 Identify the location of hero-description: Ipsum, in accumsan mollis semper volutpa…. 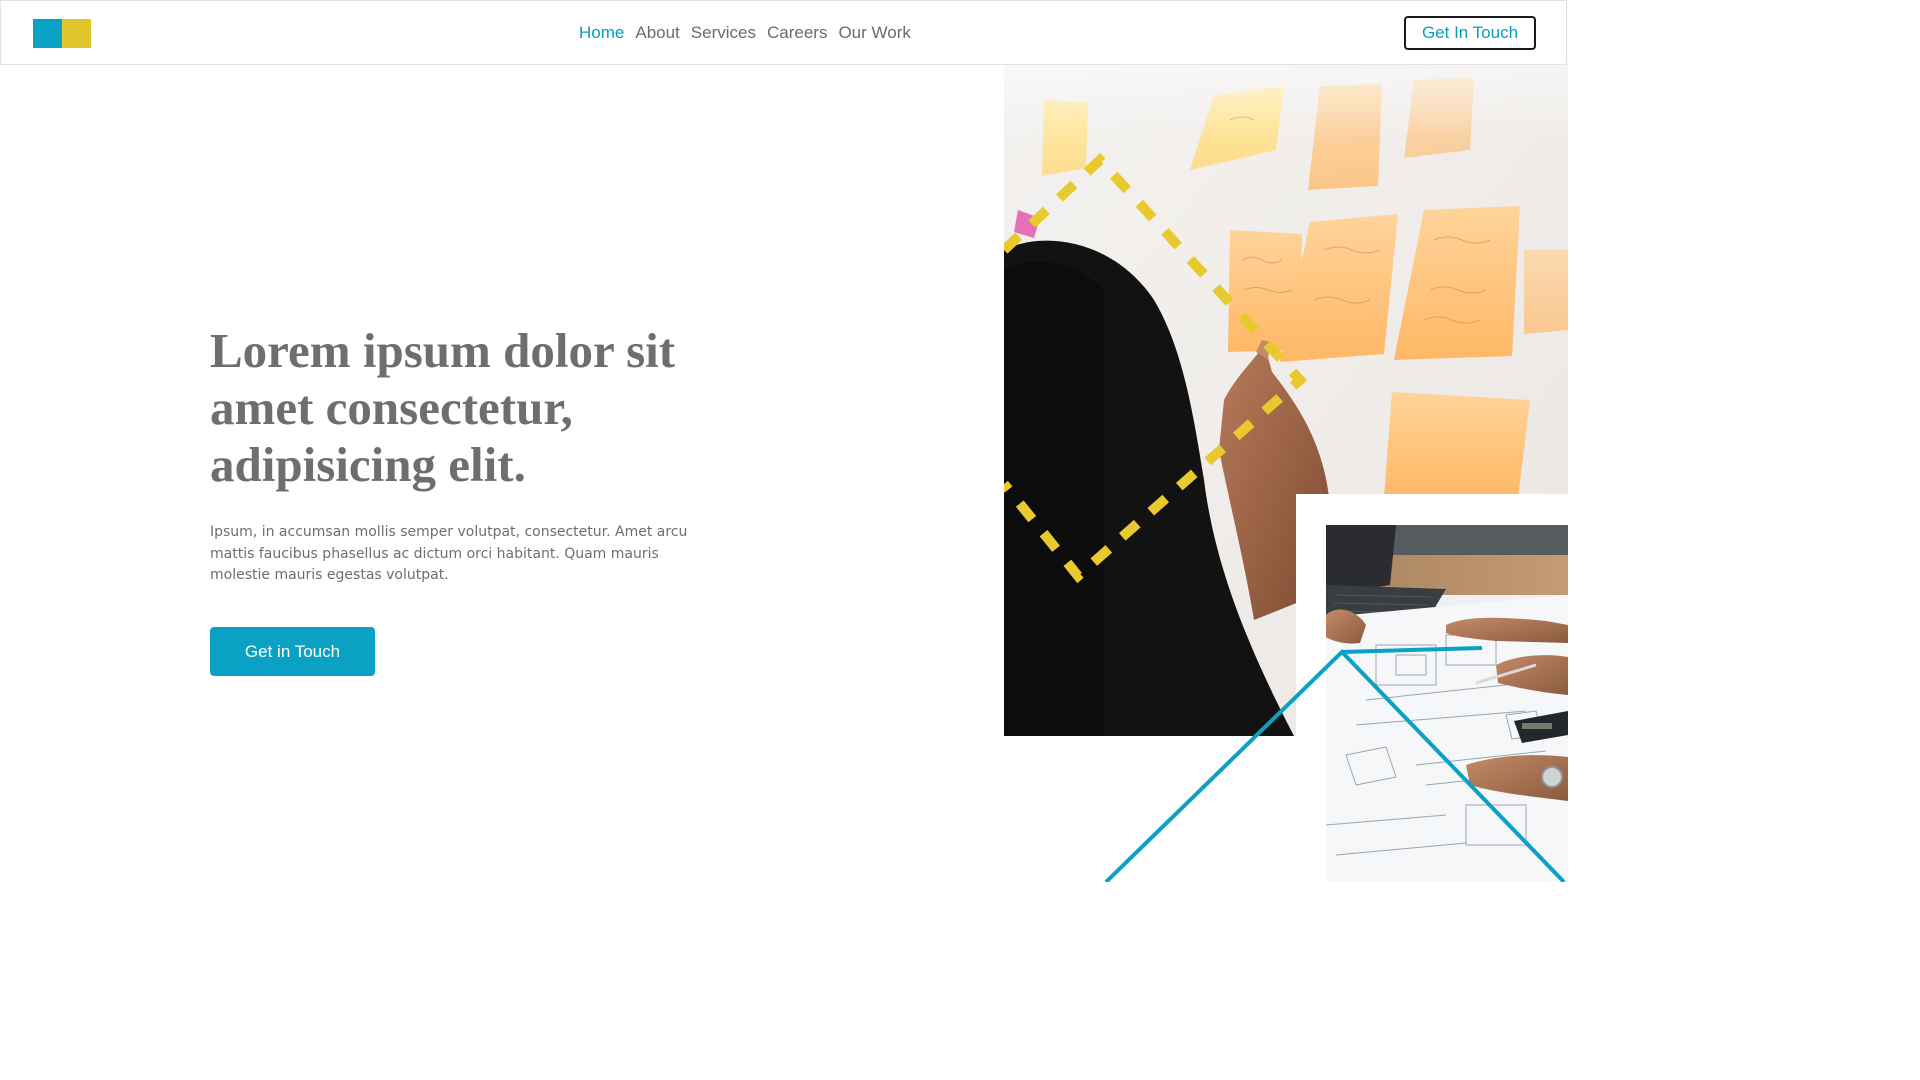
(449, 553).